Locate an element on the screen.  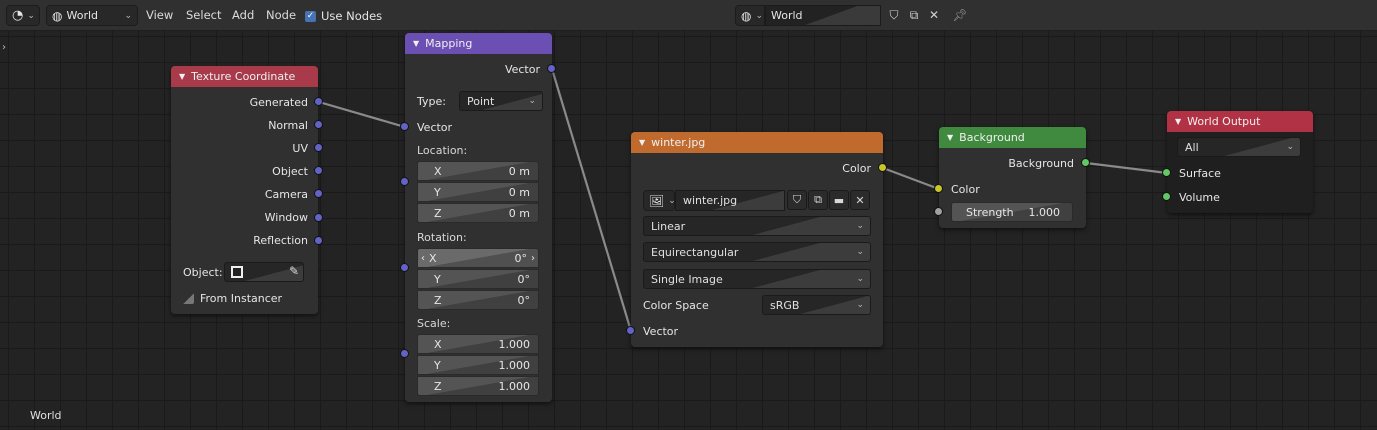
rotation-z-field: Z 0° is located at coordinates (478, 300).